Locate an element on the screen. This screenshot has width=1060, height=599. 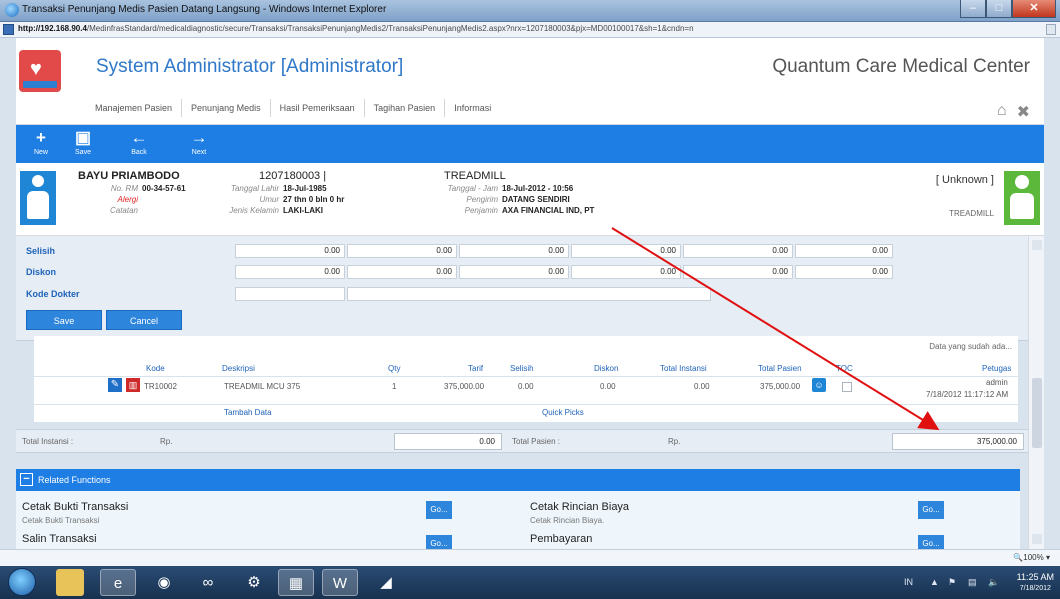
total-pasien-value: 375,000.00 is located at coordinates (958, 441).